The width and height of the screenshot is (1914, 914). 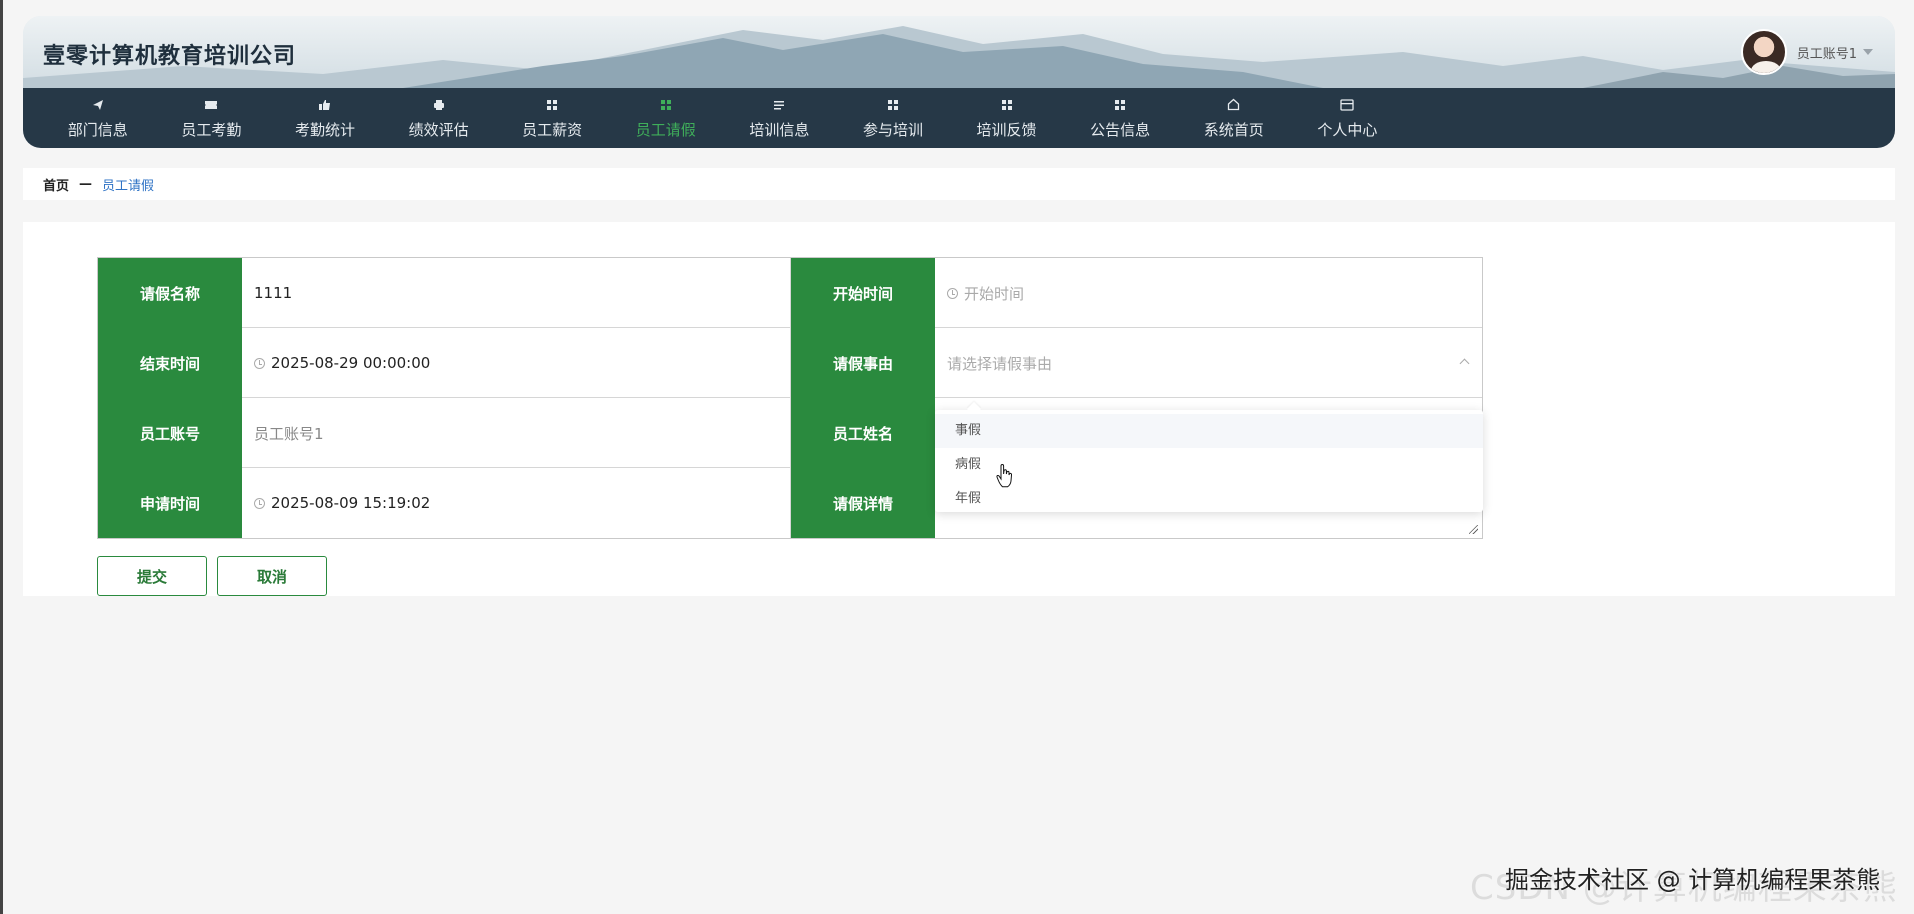 I want to click on breadcrumb: 首页 — 员工请假, so click(x=959, y=184).